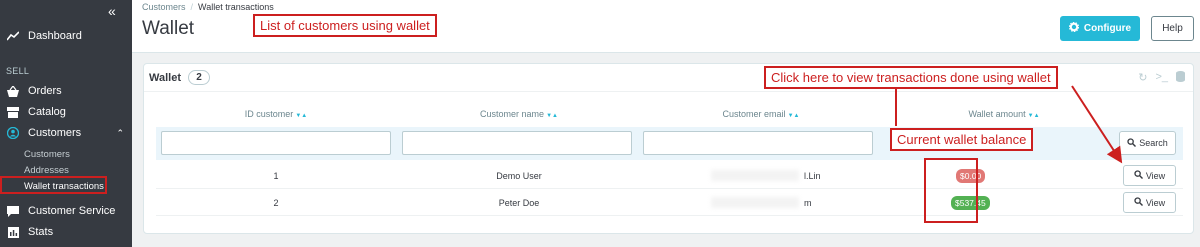 The width and height of the screenshot is (1200, 247). Describe the element at coordinates (1097, 124) in the screenshot. I see `arrow-to-view-button` at that location.